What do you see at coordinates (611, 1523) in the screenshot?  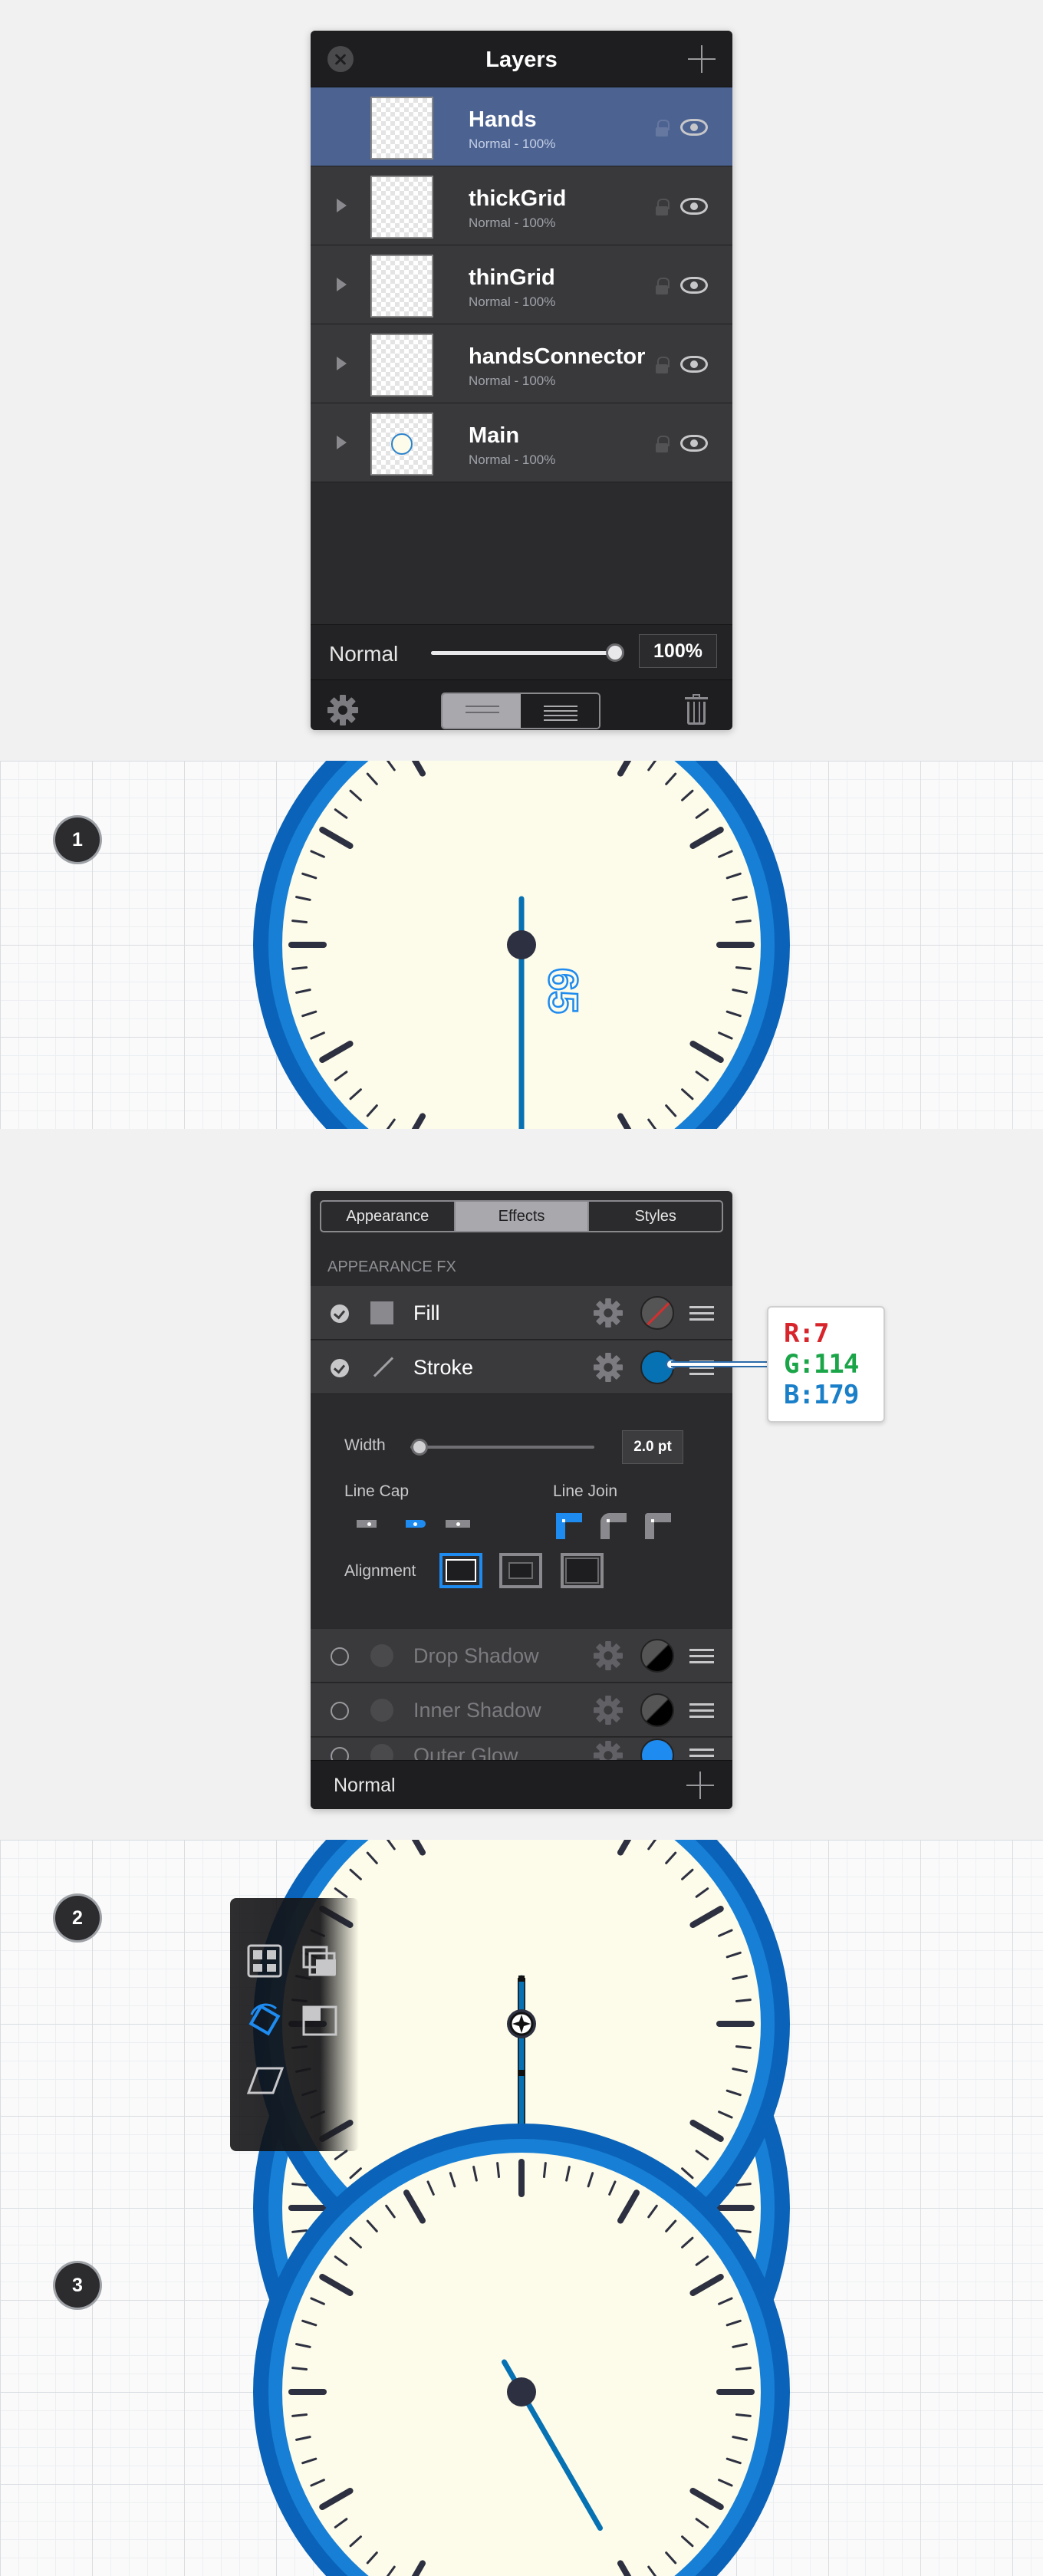 I see `round-join-button` at bounding box center [611, 1523].